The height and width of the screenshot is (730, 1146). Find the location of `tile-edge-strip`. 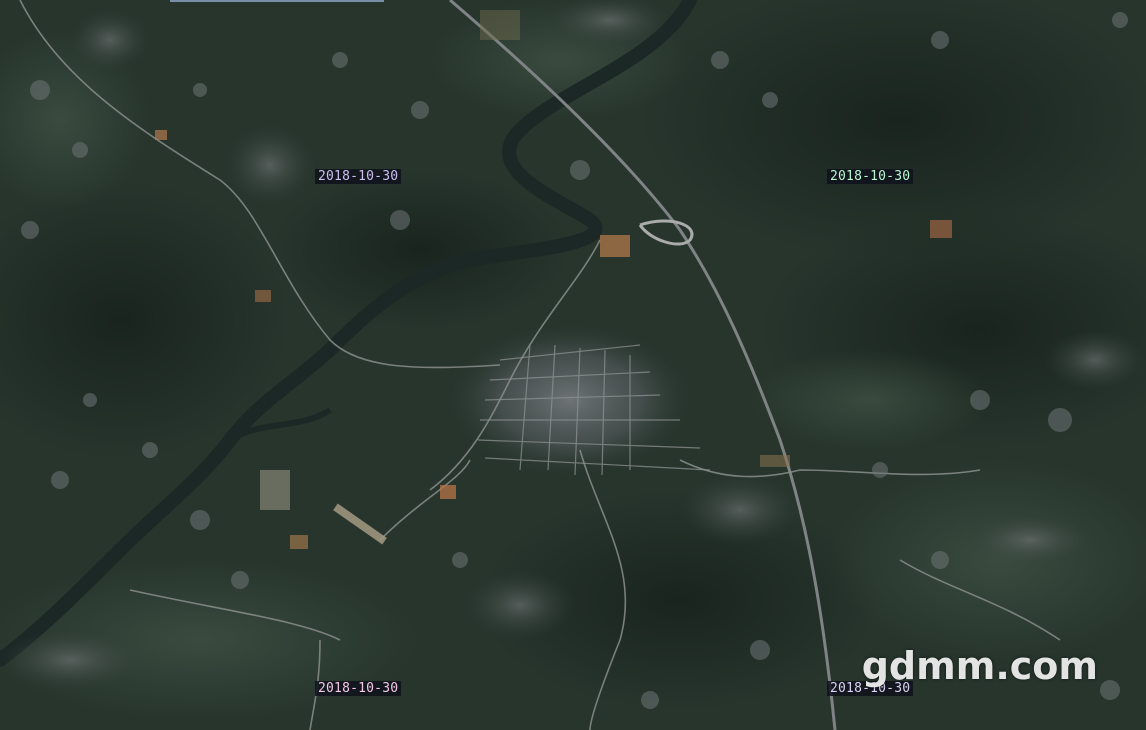

tile-edge-strip is located at coordinates (277, 1).